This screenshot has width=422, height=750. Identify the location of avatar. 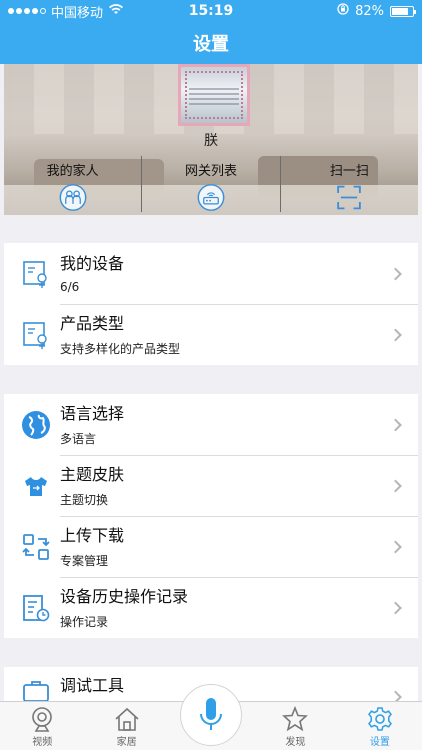
(214, 95).